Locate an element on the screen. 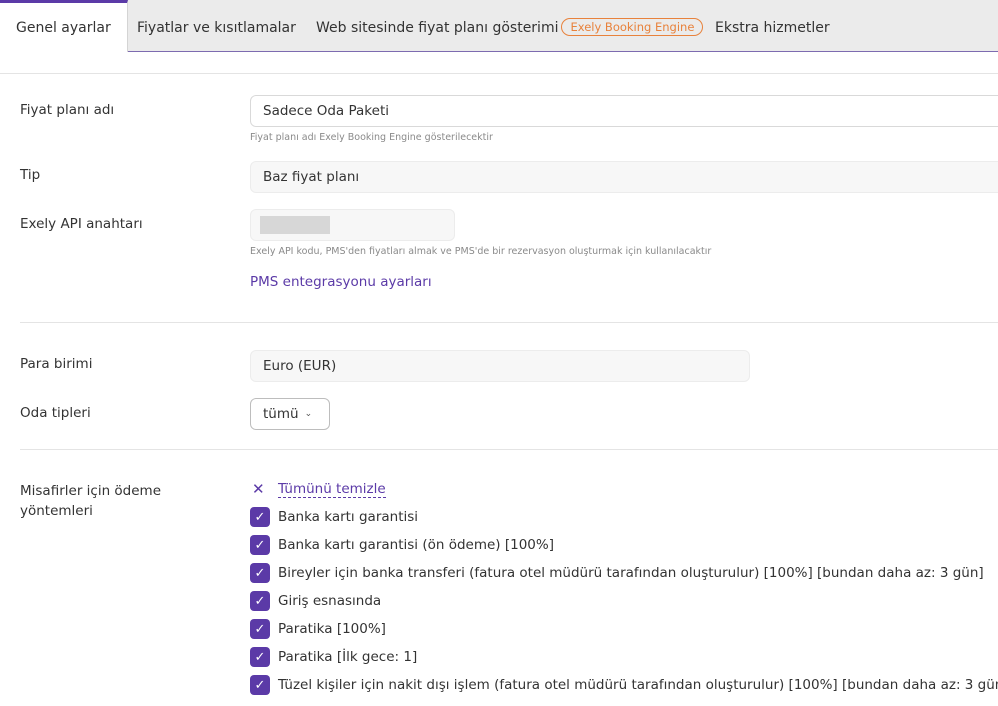 The height and width of the screenshot is (706, 998). type-label: Tip is located at coordinates (30, 175).